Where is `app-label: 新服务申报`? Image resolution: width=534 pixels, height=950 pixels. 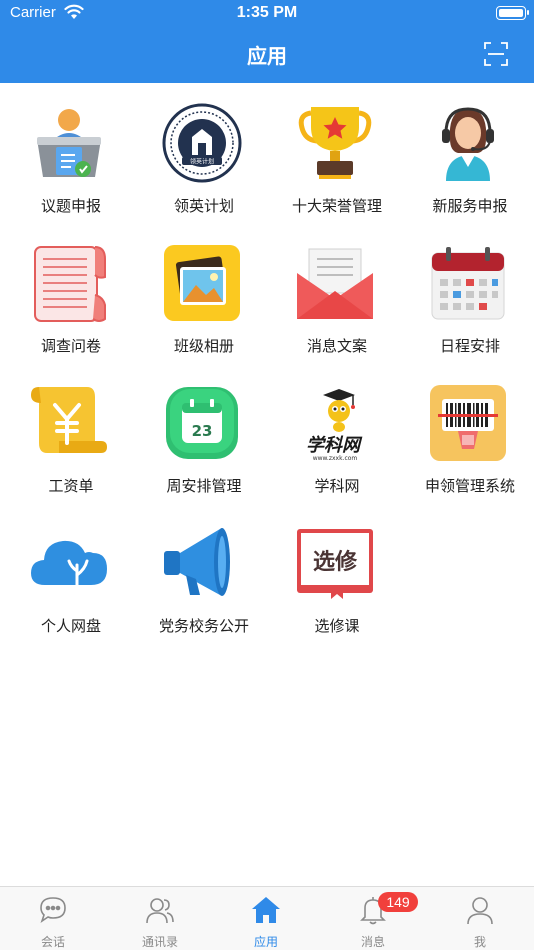
app-label: 新服务申报 is located at coordinates (470, 206).